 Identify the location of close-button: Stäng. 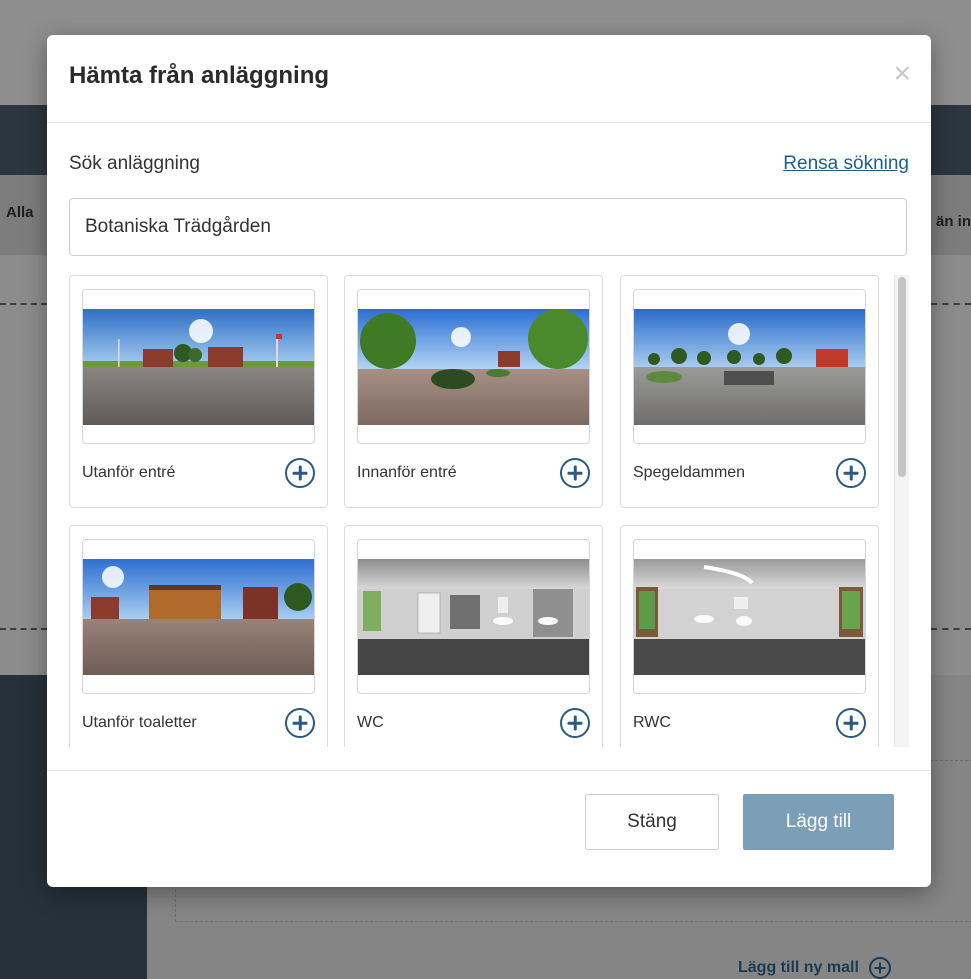
(652, 822).